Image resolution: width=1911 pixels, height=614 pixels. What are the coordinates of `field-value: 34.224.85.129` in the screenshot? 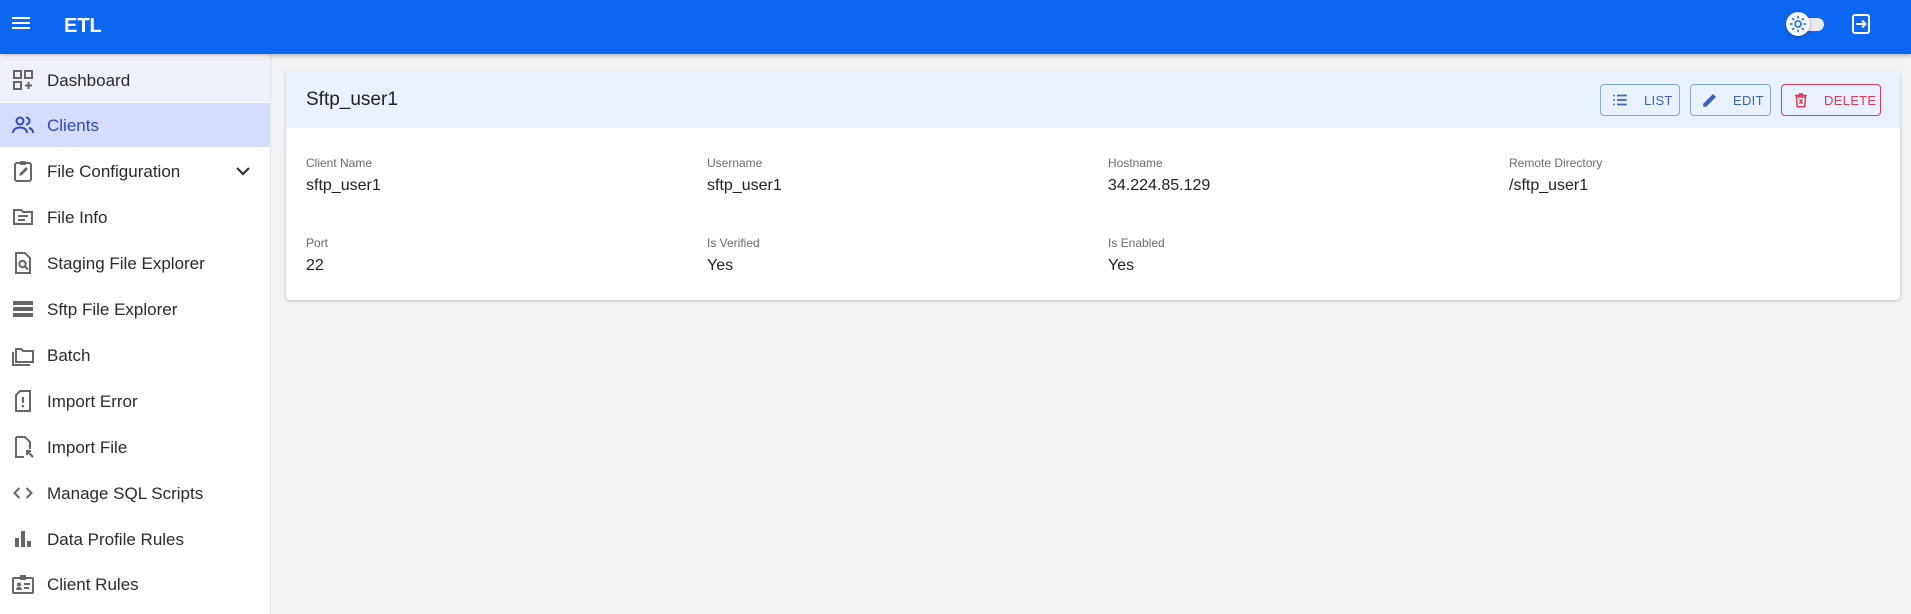 It's located at (1159, 185).